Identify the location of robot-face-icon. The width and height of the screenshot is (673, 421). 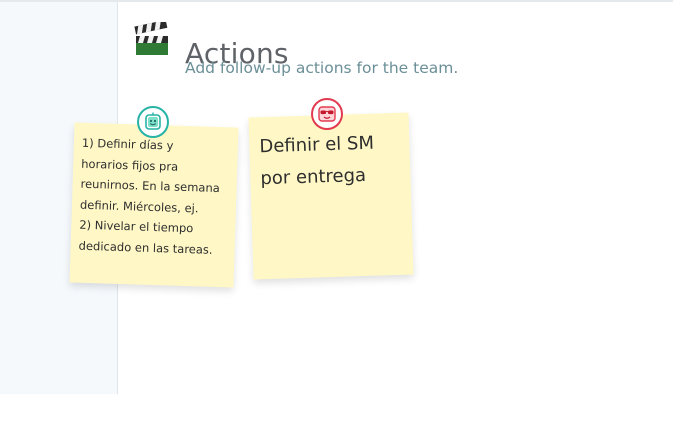
(153, 121).